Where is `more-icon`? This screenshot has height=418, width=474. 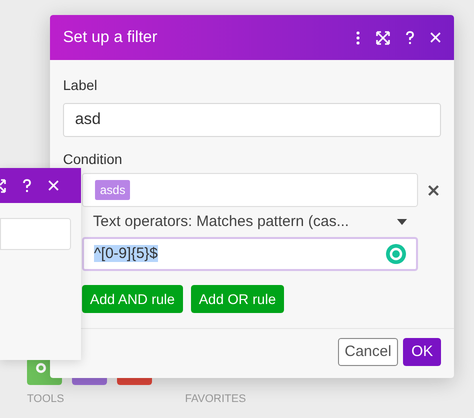
more-icon is located at coordinates (358, 37).